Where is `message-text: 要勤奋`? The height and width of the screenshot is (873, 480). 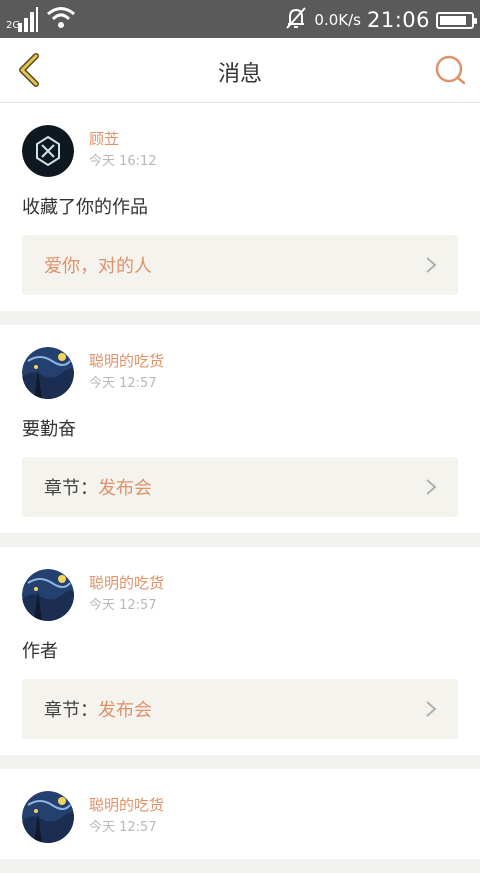
message-text: 要勤奋 is located at coordinates (49, 429).